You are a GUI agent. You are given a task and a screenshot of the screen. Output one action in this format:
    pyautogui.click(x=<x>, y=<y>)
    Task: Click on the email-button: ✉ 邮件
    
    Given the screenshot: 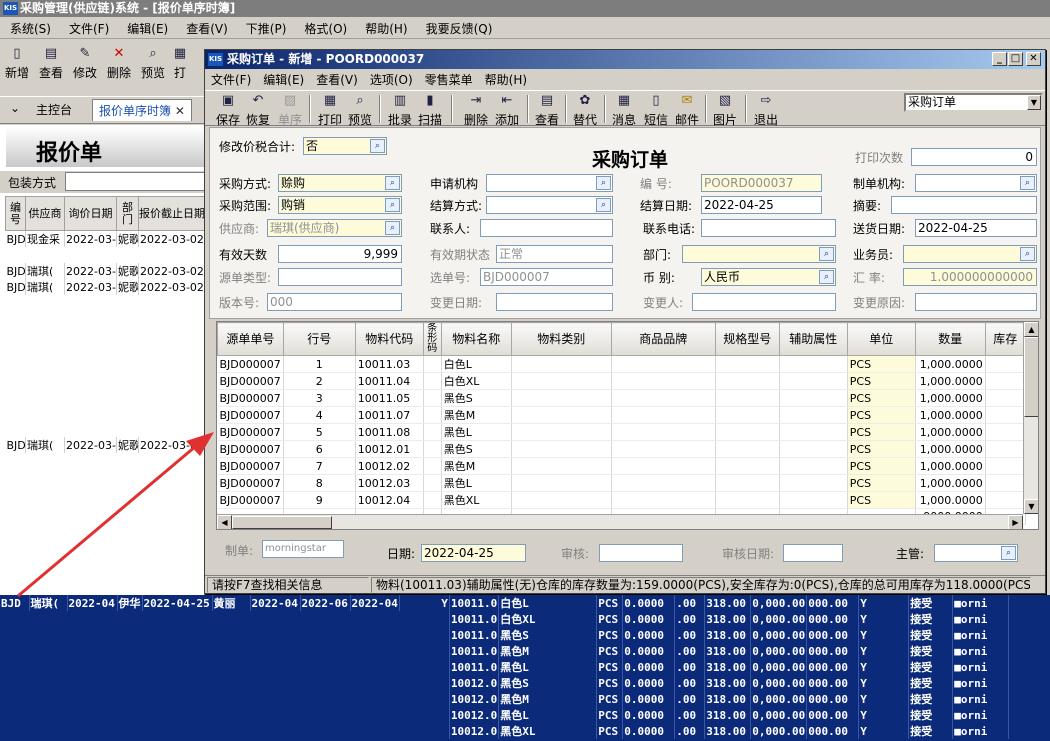 What is the action you would take?
    pyautogui.click(x=687, y=110)
    